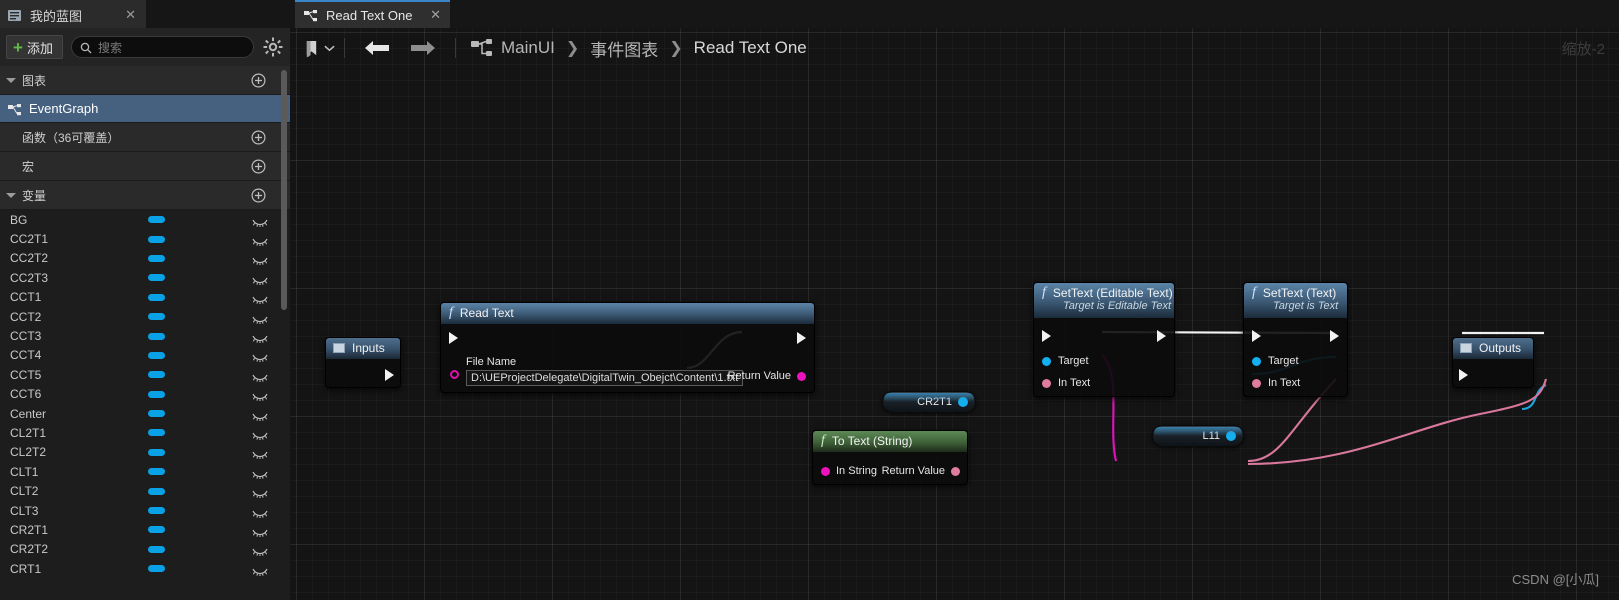 The image size is (1619, 600). Describe the element at coordinates (145, 355) in the screenshot. I see `variable-row: CCT4` at that location.